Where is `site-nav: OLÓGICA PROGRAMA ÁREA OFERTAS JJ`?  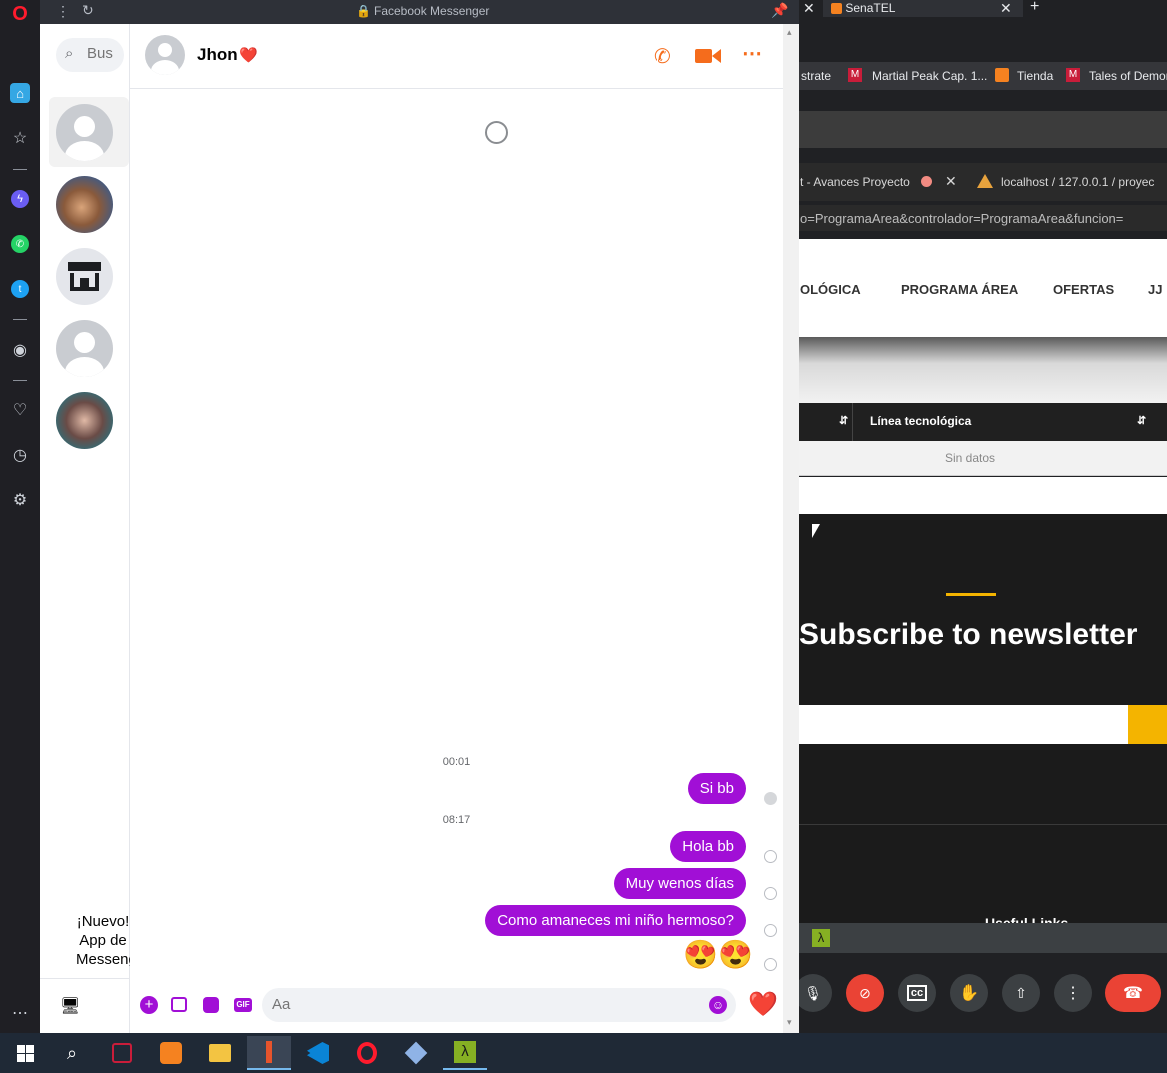 site-nav: OLÓGICA PROGRAMA ÁREA OFERTAS JJ is located at coordinates (983, 288).